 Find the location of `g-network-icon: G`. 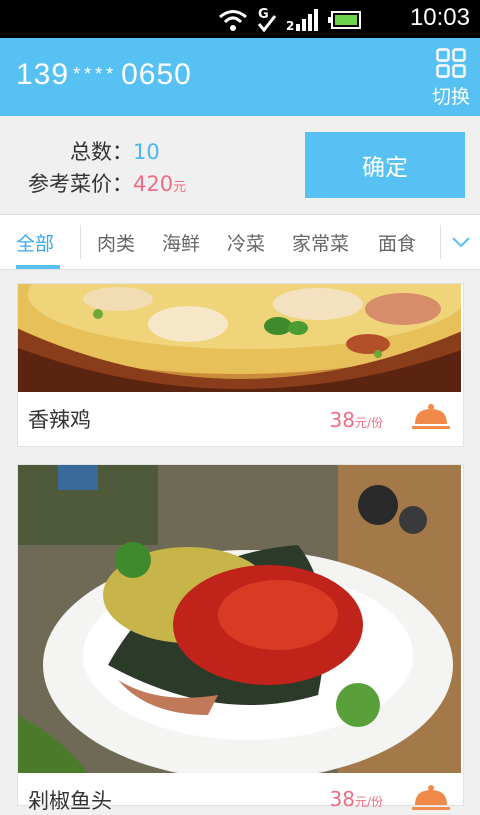

g-network-icon: G is located at coordinates (267, 20).